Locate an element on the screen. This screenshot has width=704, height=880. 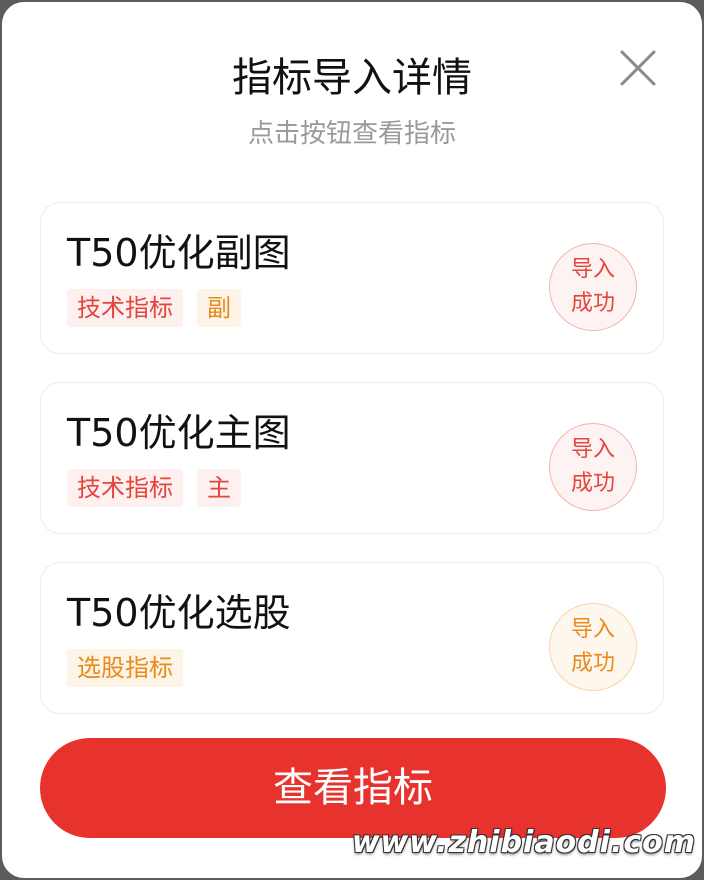
indicator-tags: 技术指标 副 is located at coordinates (154, 308).